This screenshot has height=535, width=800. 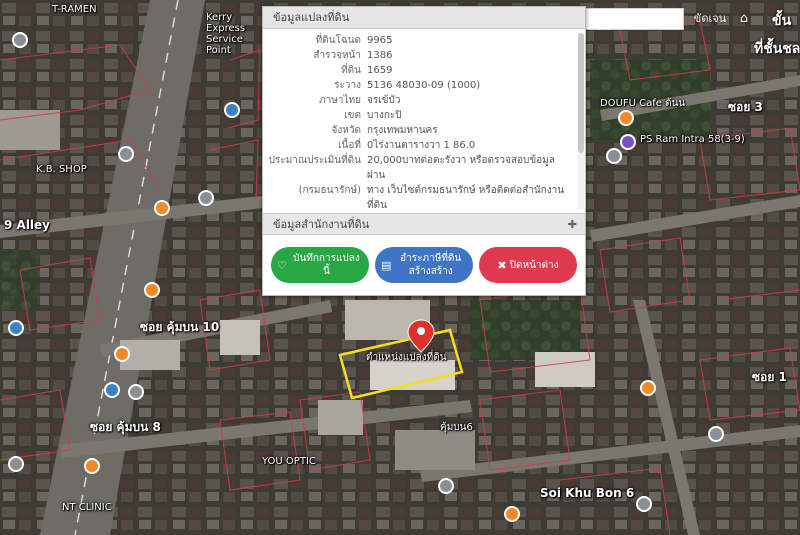 What do you see at coordinates (456, 427) in the screenshot?
I see `map-label-khubon-6: คุ้มบน6` at bounding box center [456, 427].